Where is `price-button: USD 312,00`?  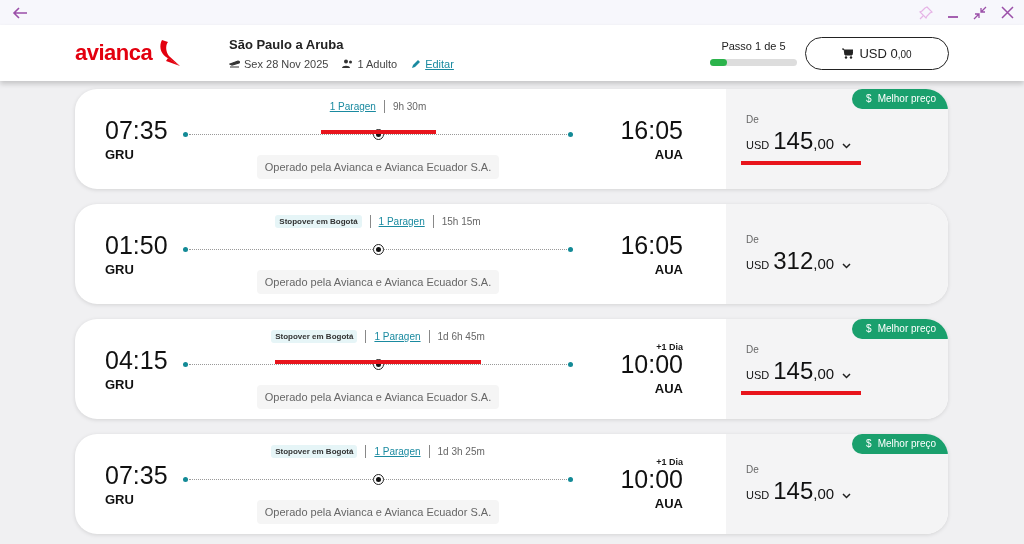 price-button: USD 312,00 is located at coordinates (799, 260).